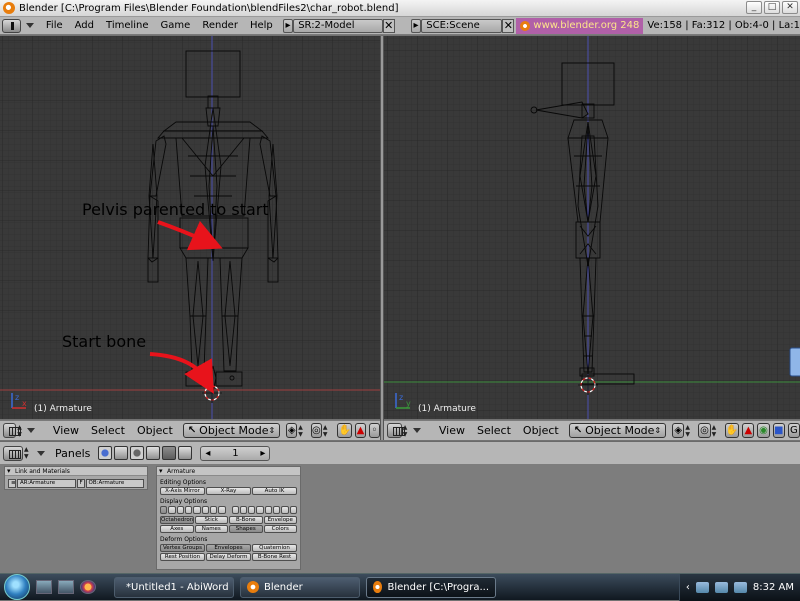  What do you see at coordinates (274, 548) in the screenshot?
I see `quaternion-toggle: Quaternion` at bounding box center [274, 548].